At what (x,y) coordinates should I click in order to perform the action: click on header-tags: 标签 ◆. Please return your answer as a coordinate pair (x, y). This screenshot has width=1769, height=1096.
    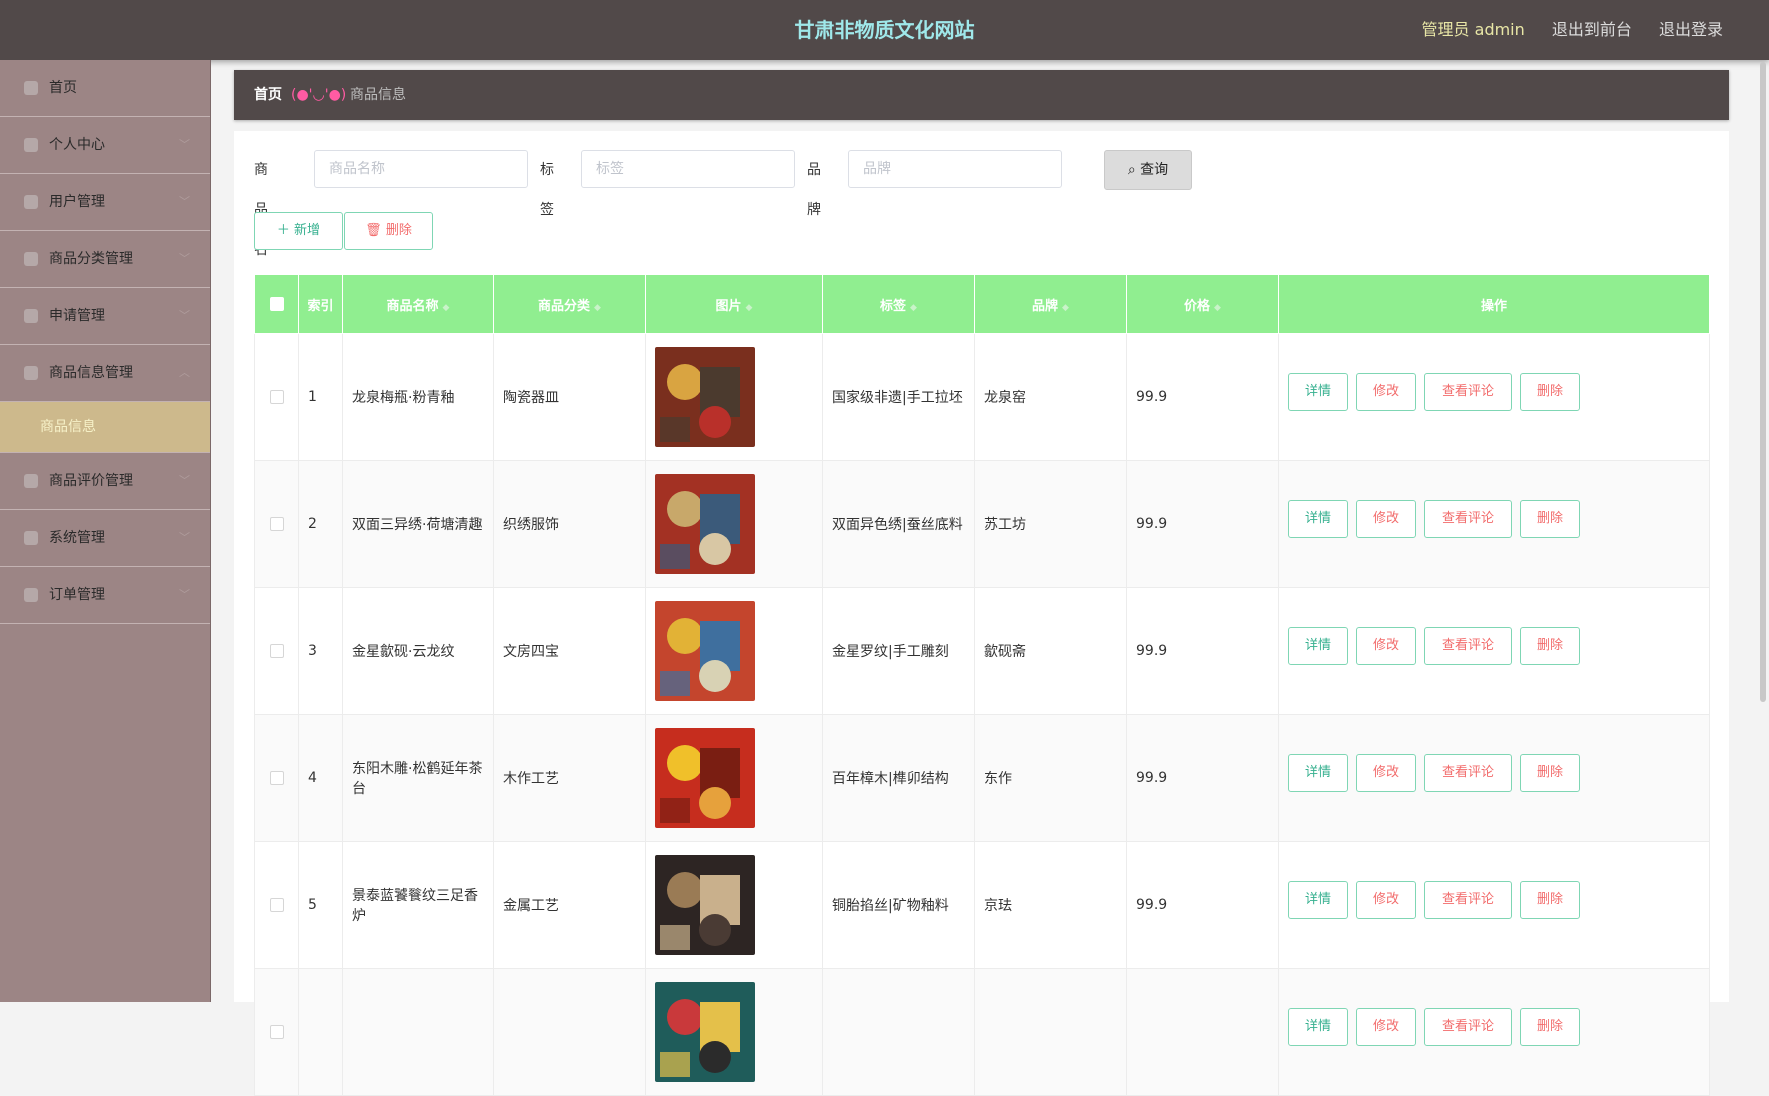
    Looking at the image, I should click on (898, 304).